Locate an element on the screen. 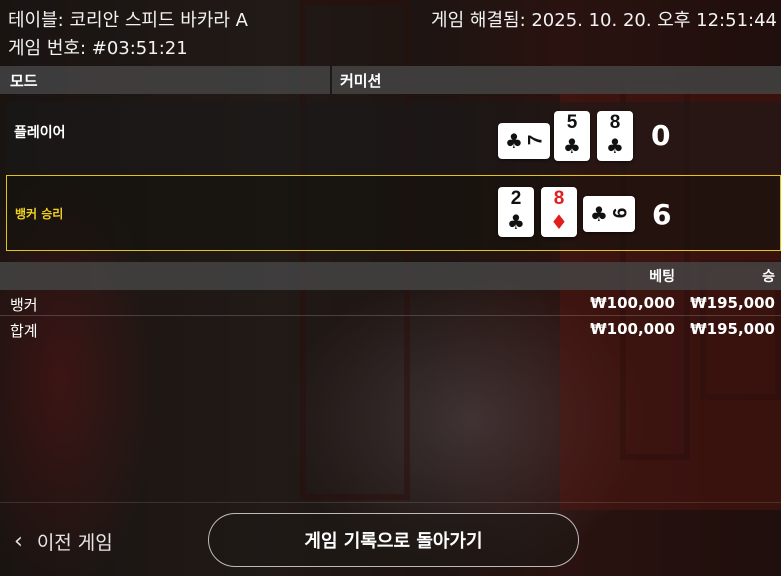 The height and width of the screenshot is (576, 781). footer-divider is located at coordinates (390, 502).